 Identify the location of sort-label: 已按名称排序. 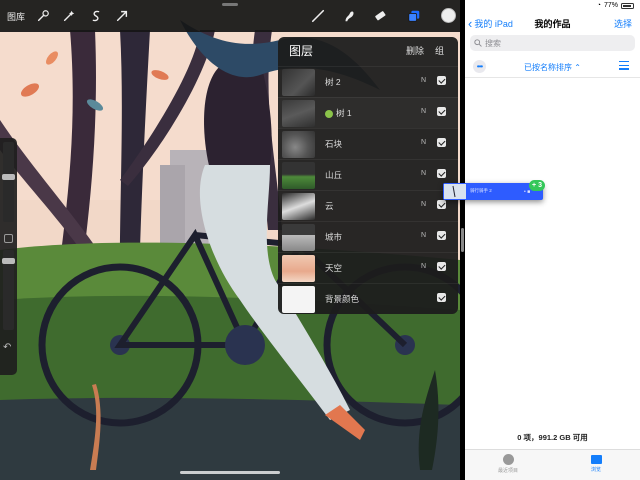
(548, 67).